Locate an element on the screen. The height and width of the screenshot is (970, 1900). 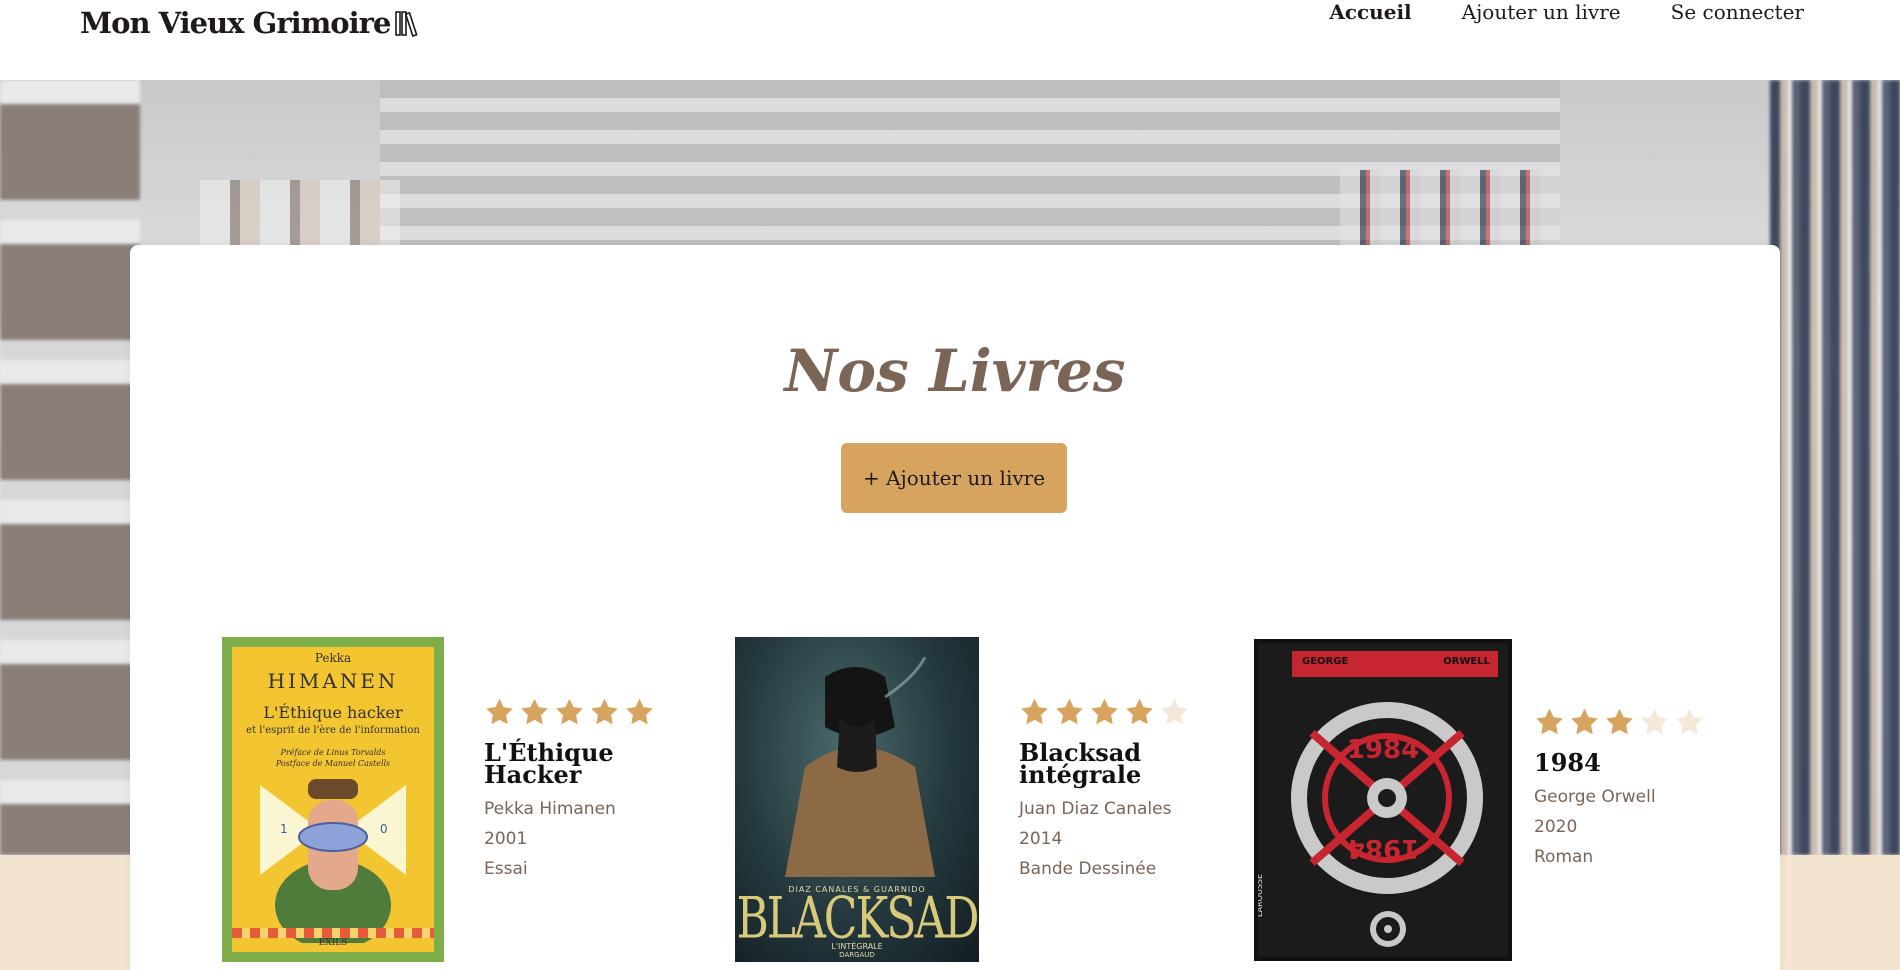
book-genre: Essai is located at coordinates (506, 869).